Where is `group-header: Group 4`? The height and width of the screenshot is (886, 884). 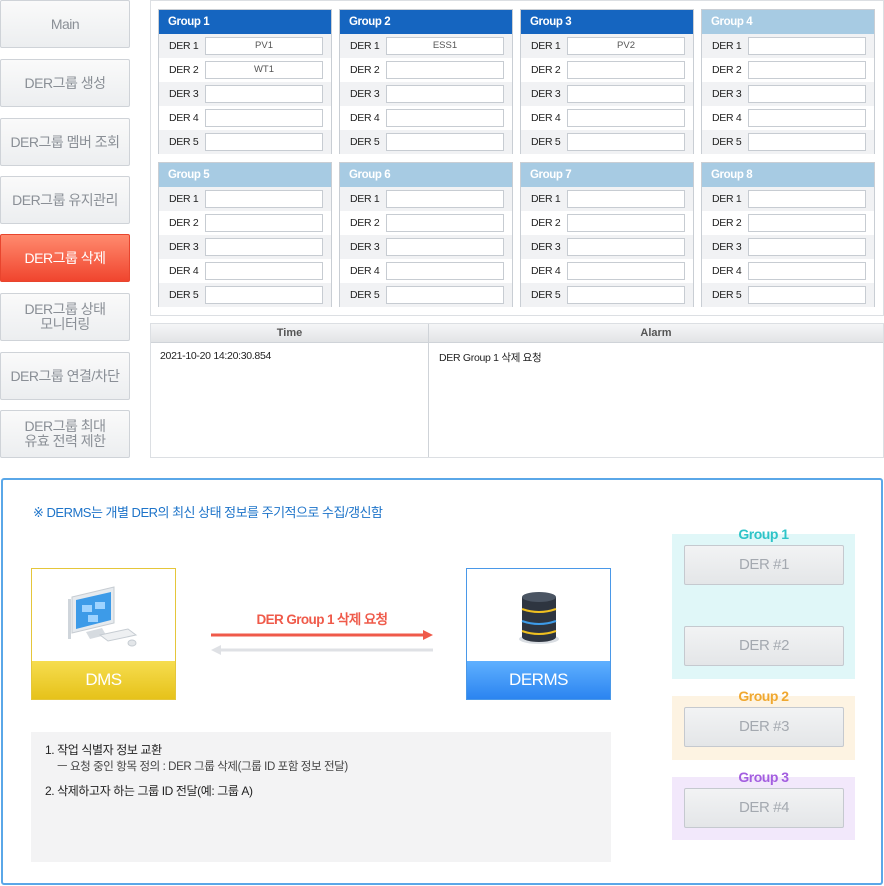 group-header: Group 4 is located at coordinates (788, 22).